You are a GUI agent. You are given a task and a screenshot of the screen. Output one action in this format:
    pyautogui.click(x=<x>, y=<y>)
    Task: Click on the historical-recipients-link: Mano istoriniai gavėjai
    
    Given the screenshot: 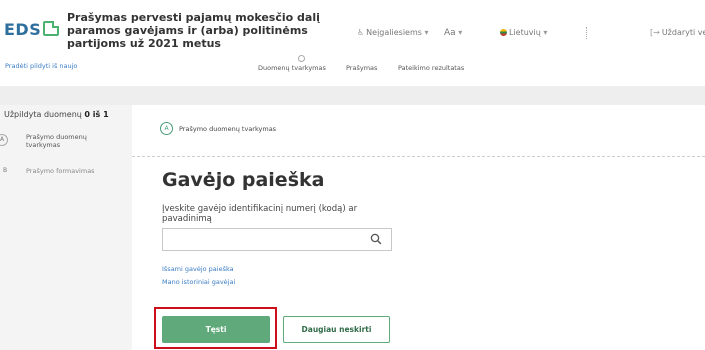 What is the action you would take?
    pyautogui.click(x=198, y=282)
    